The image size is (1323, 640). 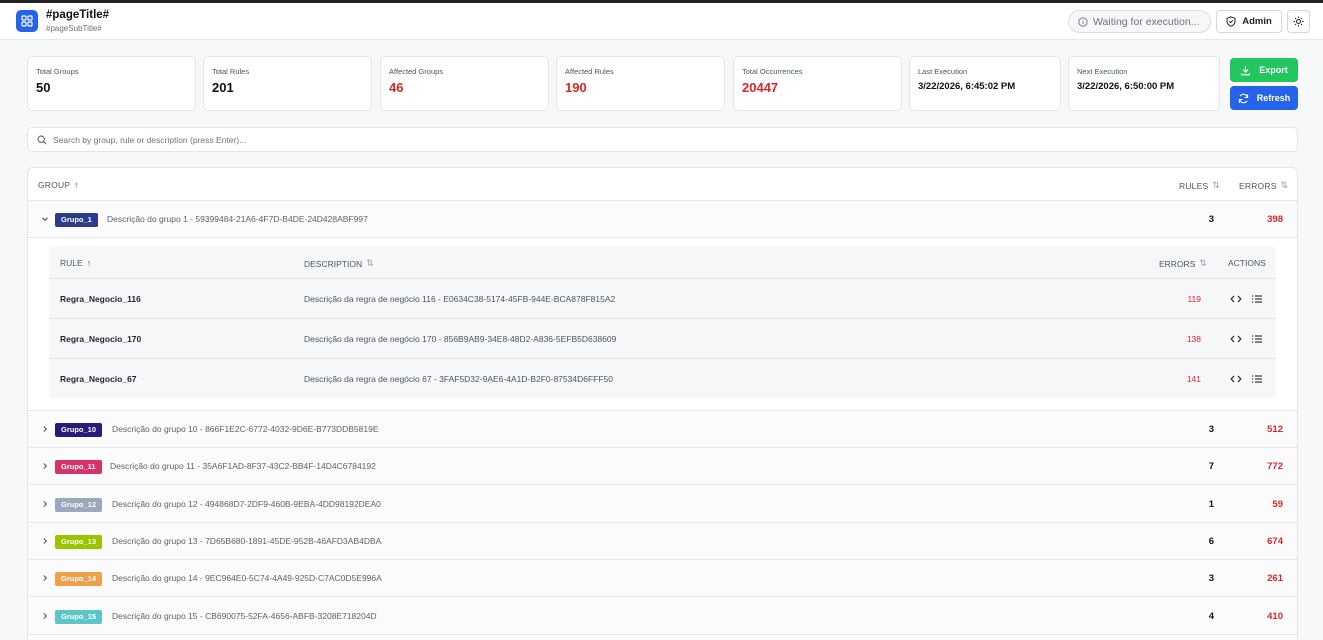 What do you see at coordinates (416, 71) in the screenshot?
I see `stat-label: Affected Groups` at bounding box center [416, 71].